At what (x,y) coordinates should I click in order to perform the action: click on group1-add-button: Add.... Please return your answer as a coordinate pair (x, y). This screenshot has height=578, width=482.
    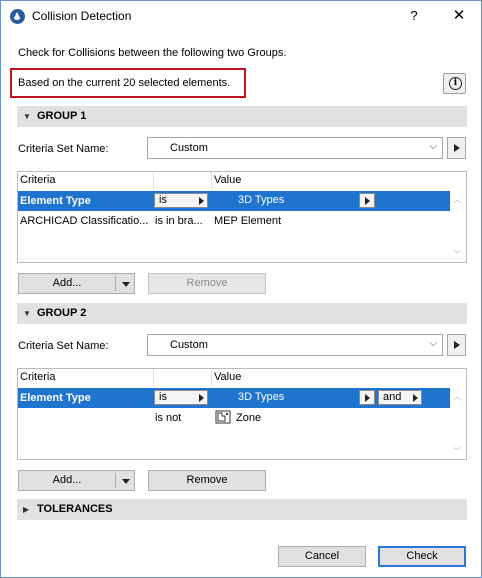
    Looking at the image, I should click on (76, 283).